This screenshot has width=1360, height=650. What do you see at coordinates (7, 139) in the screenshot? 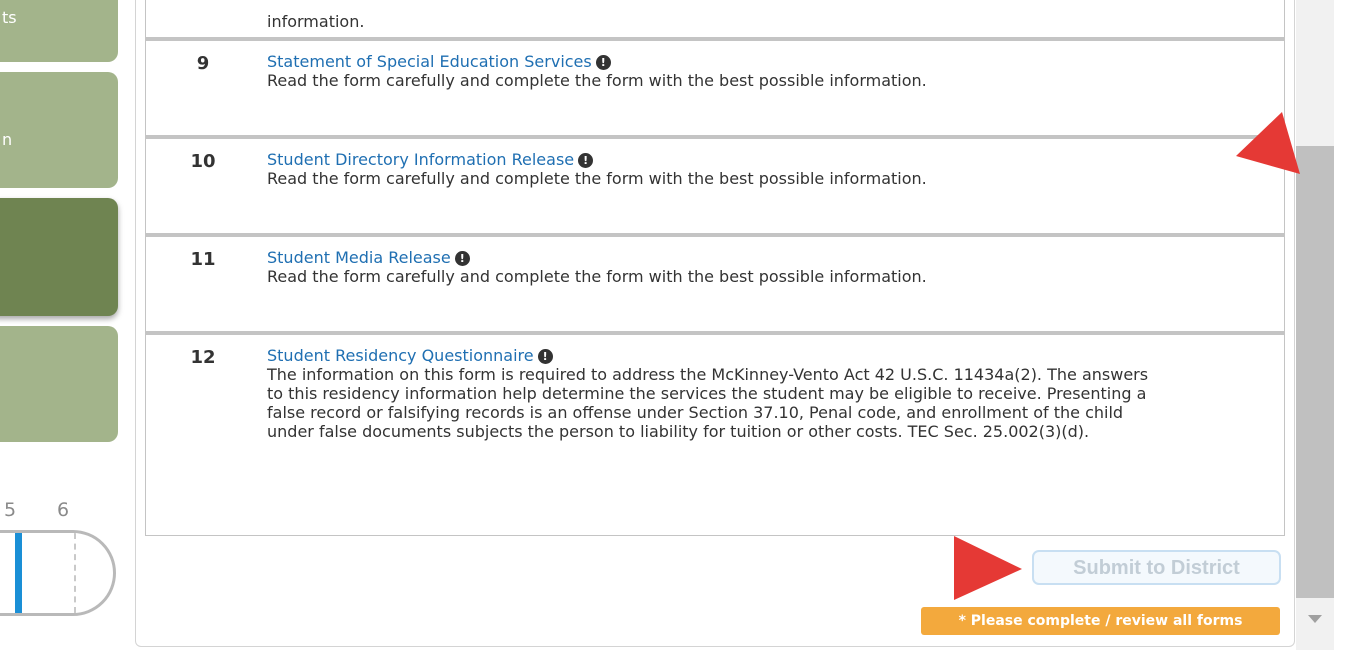
I see `sidebar-item-label: n` at bounding box center [7, 139].